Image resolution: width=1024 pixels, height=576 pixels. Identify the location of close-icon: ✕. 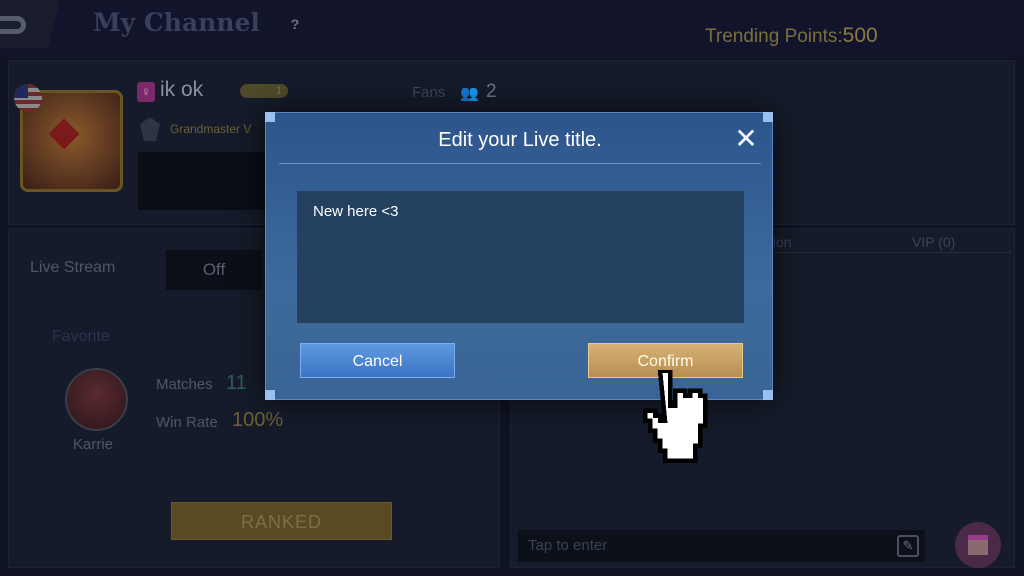
(746, 139).